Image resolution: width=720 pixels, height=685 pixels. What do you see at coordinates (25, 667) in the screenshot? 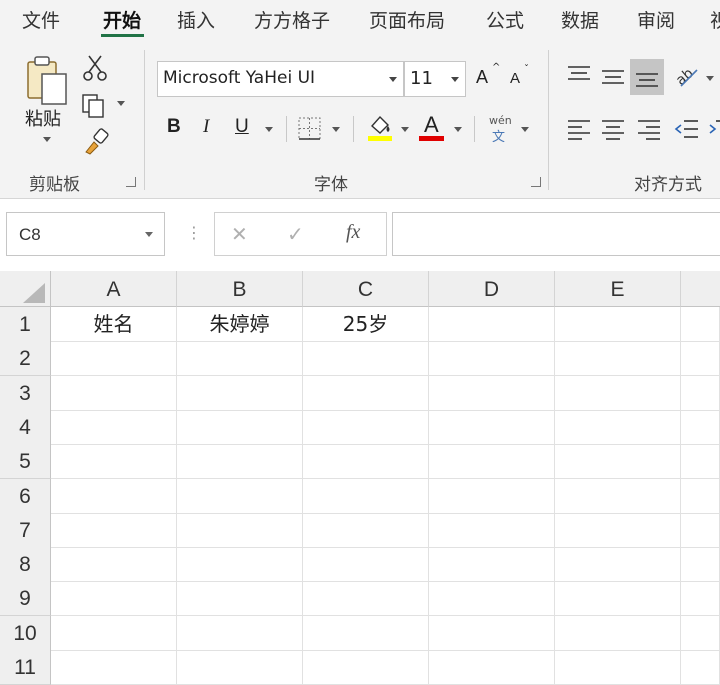
I see `row-header-11: 11` at bounding box center [25, 667].